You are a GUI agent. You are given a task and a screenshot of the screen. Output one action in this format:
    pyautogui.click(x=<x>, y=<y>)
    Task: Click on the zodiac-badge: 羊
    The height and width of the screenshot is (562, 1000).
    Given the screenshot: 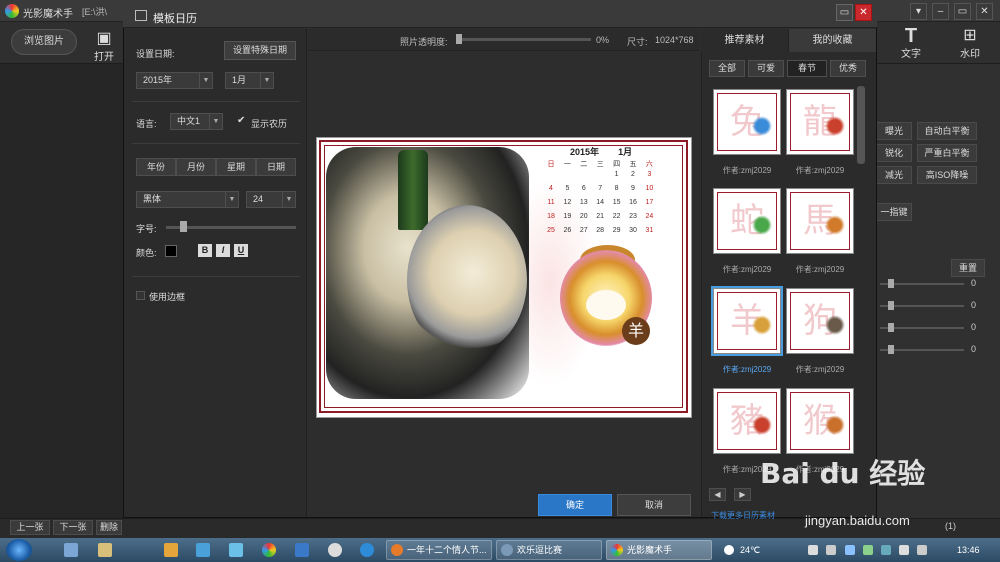 What is the action you would take?
    pyautogui.click(x=636, y=331)
    